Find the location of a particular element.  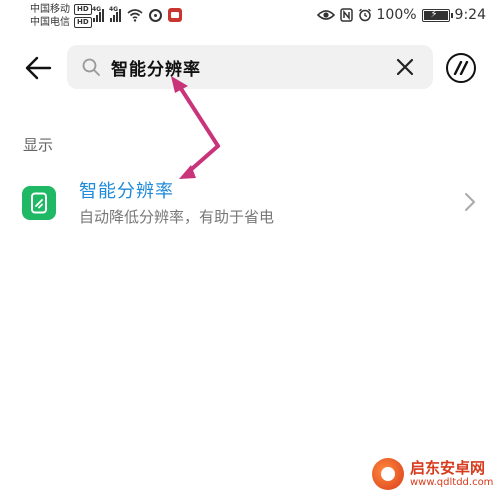

search-input: 智能分辨率 is located at coordinates (156, 67).